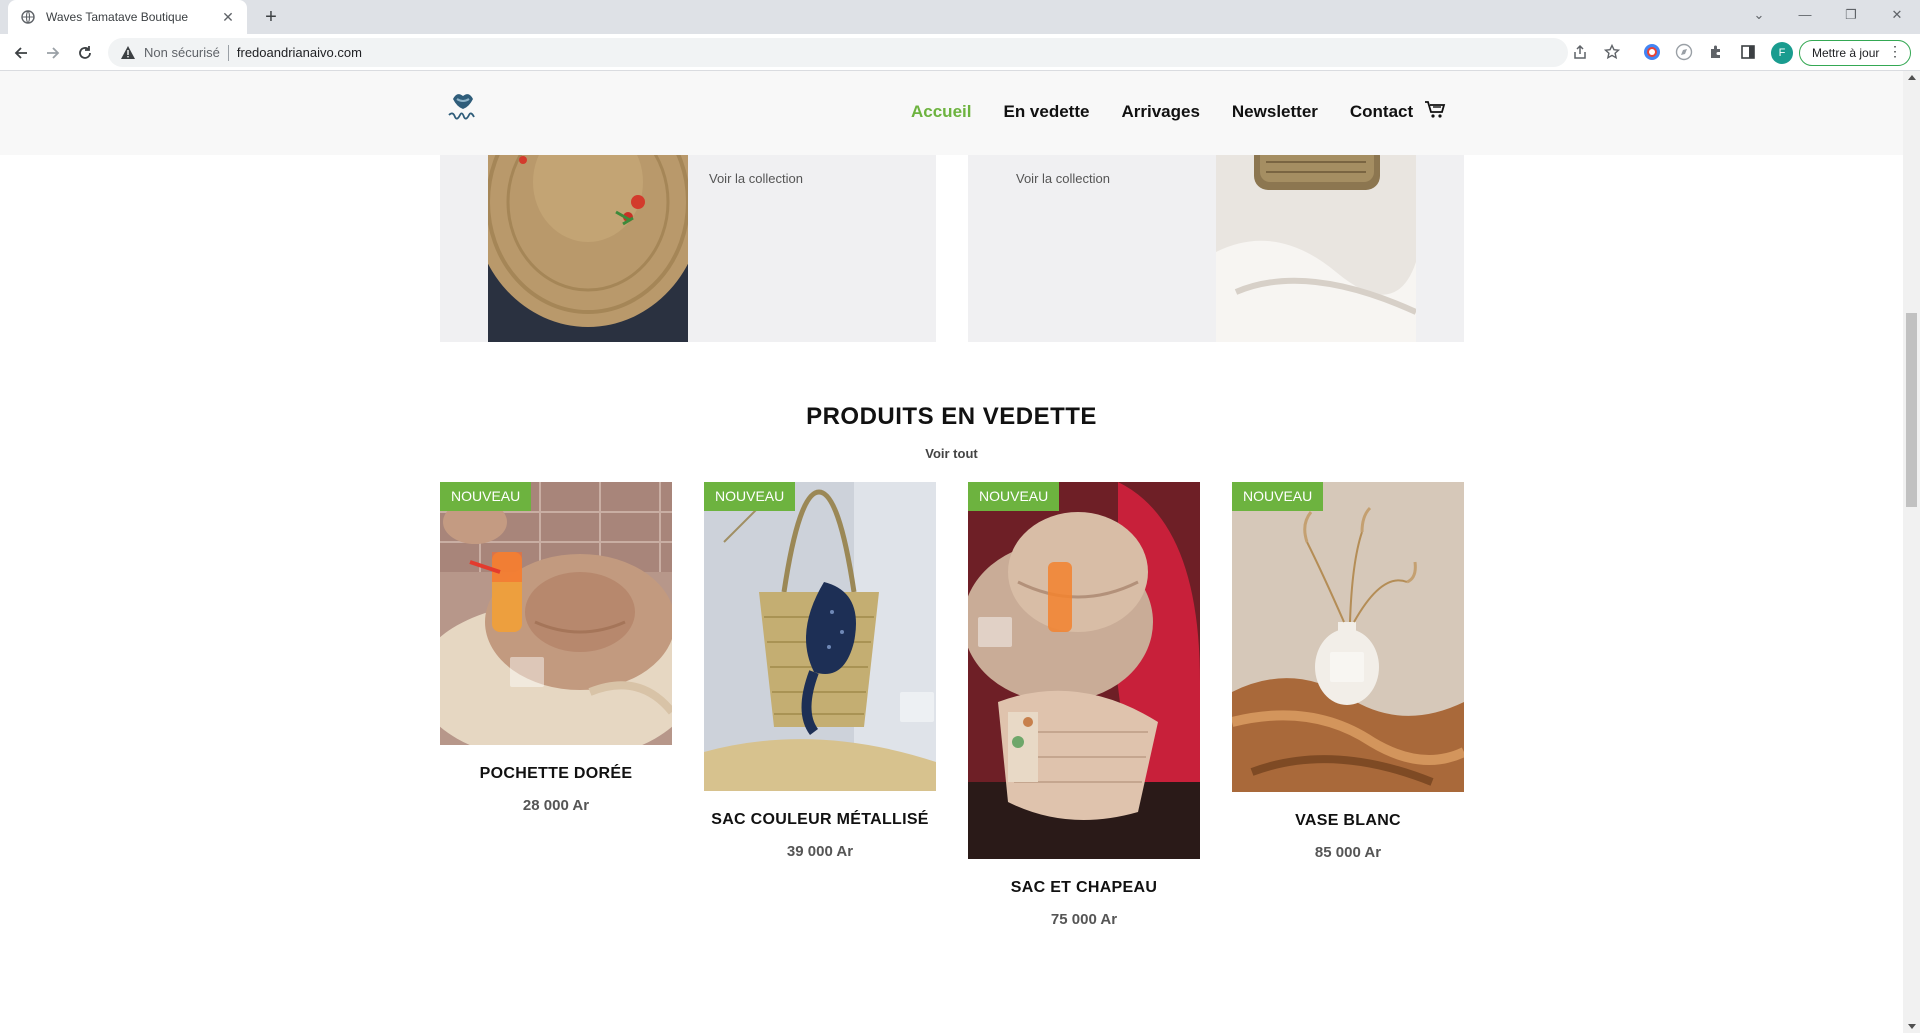 The image size is (1920, 1033). I want to click on share-icon, so click(1580, 52).